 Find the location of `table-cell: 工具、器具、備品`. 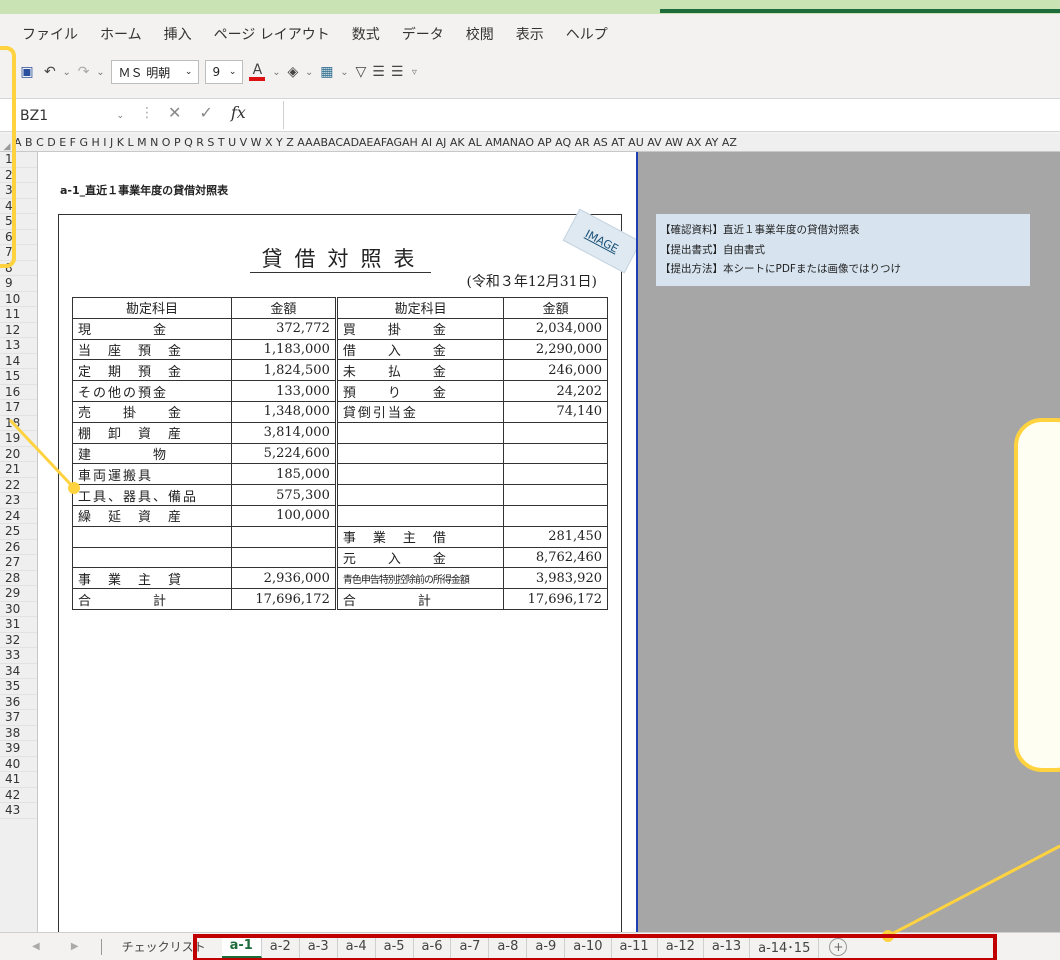

table-cell: 工具、器具、備品 is located at coordinates (152, 495).